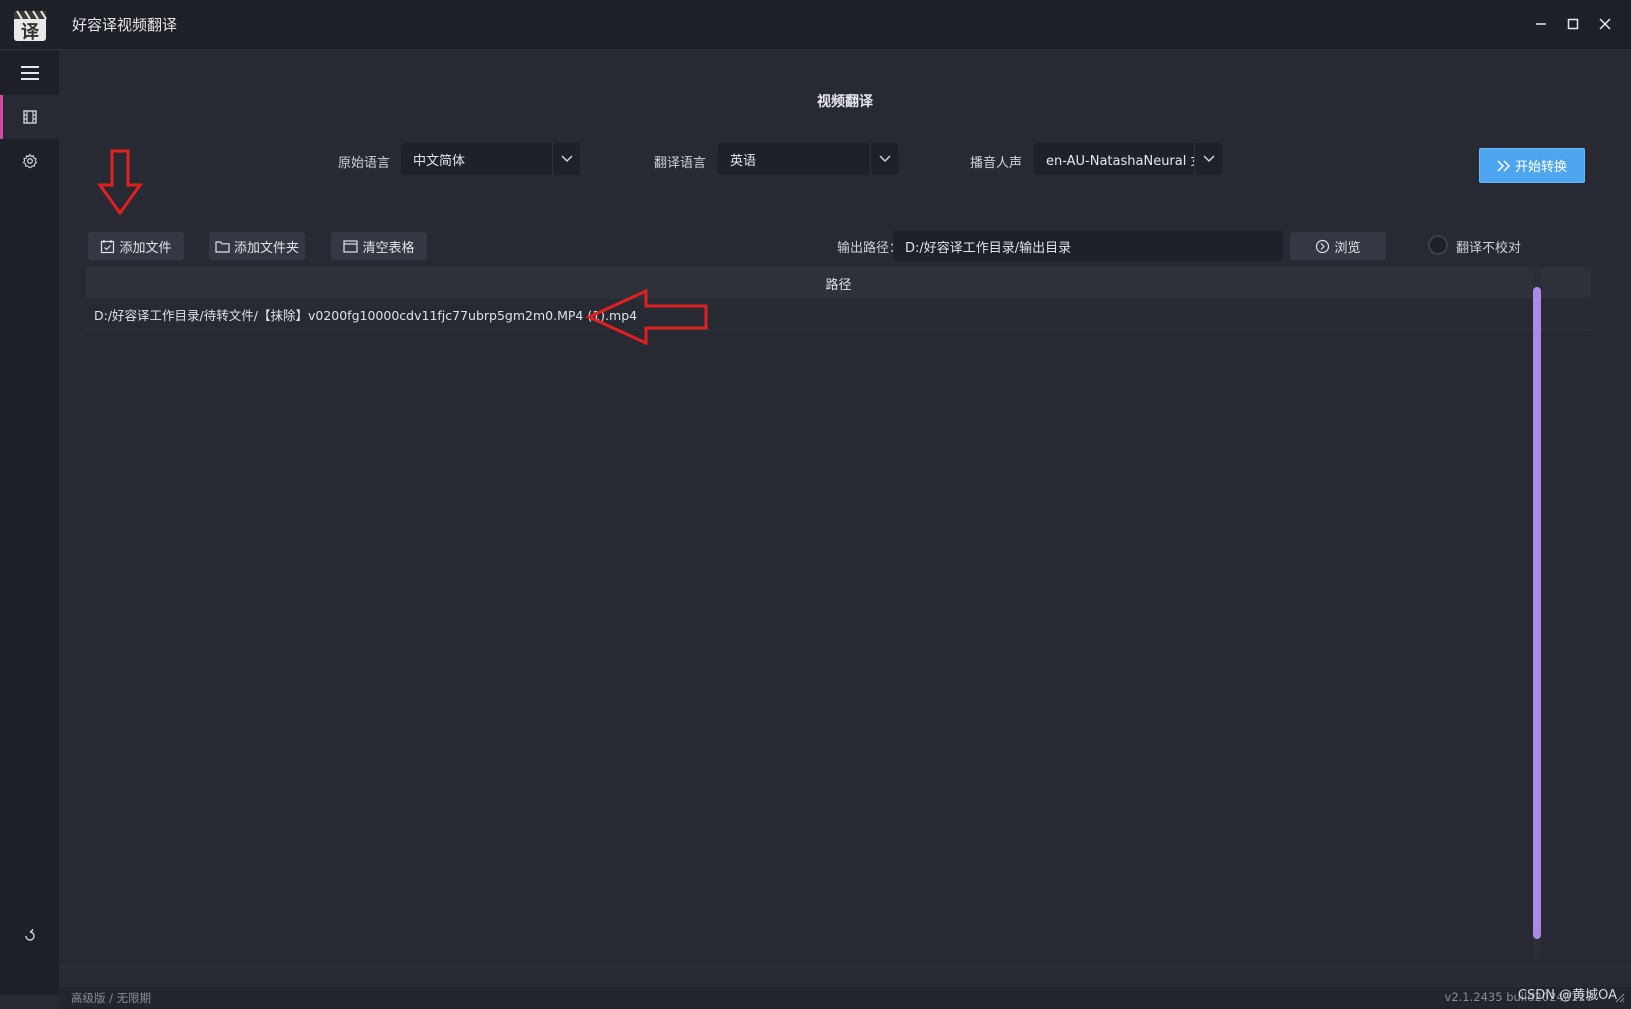 The image size is (1631, 1009). Describe the element at coordinates (120, 182) in the screenshot. I see `down-arrow-annotation-icon` at that location.